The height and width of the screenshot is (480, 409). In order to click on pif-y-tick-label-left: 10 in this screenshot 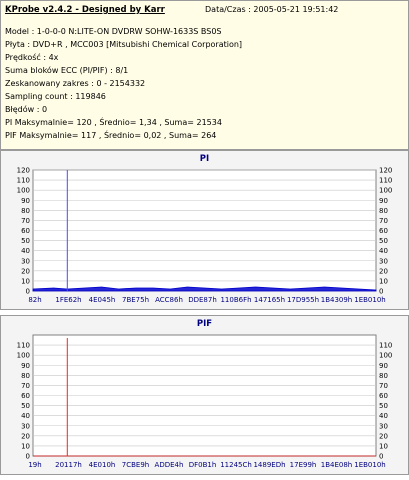, I will do `click(25, 446)`.